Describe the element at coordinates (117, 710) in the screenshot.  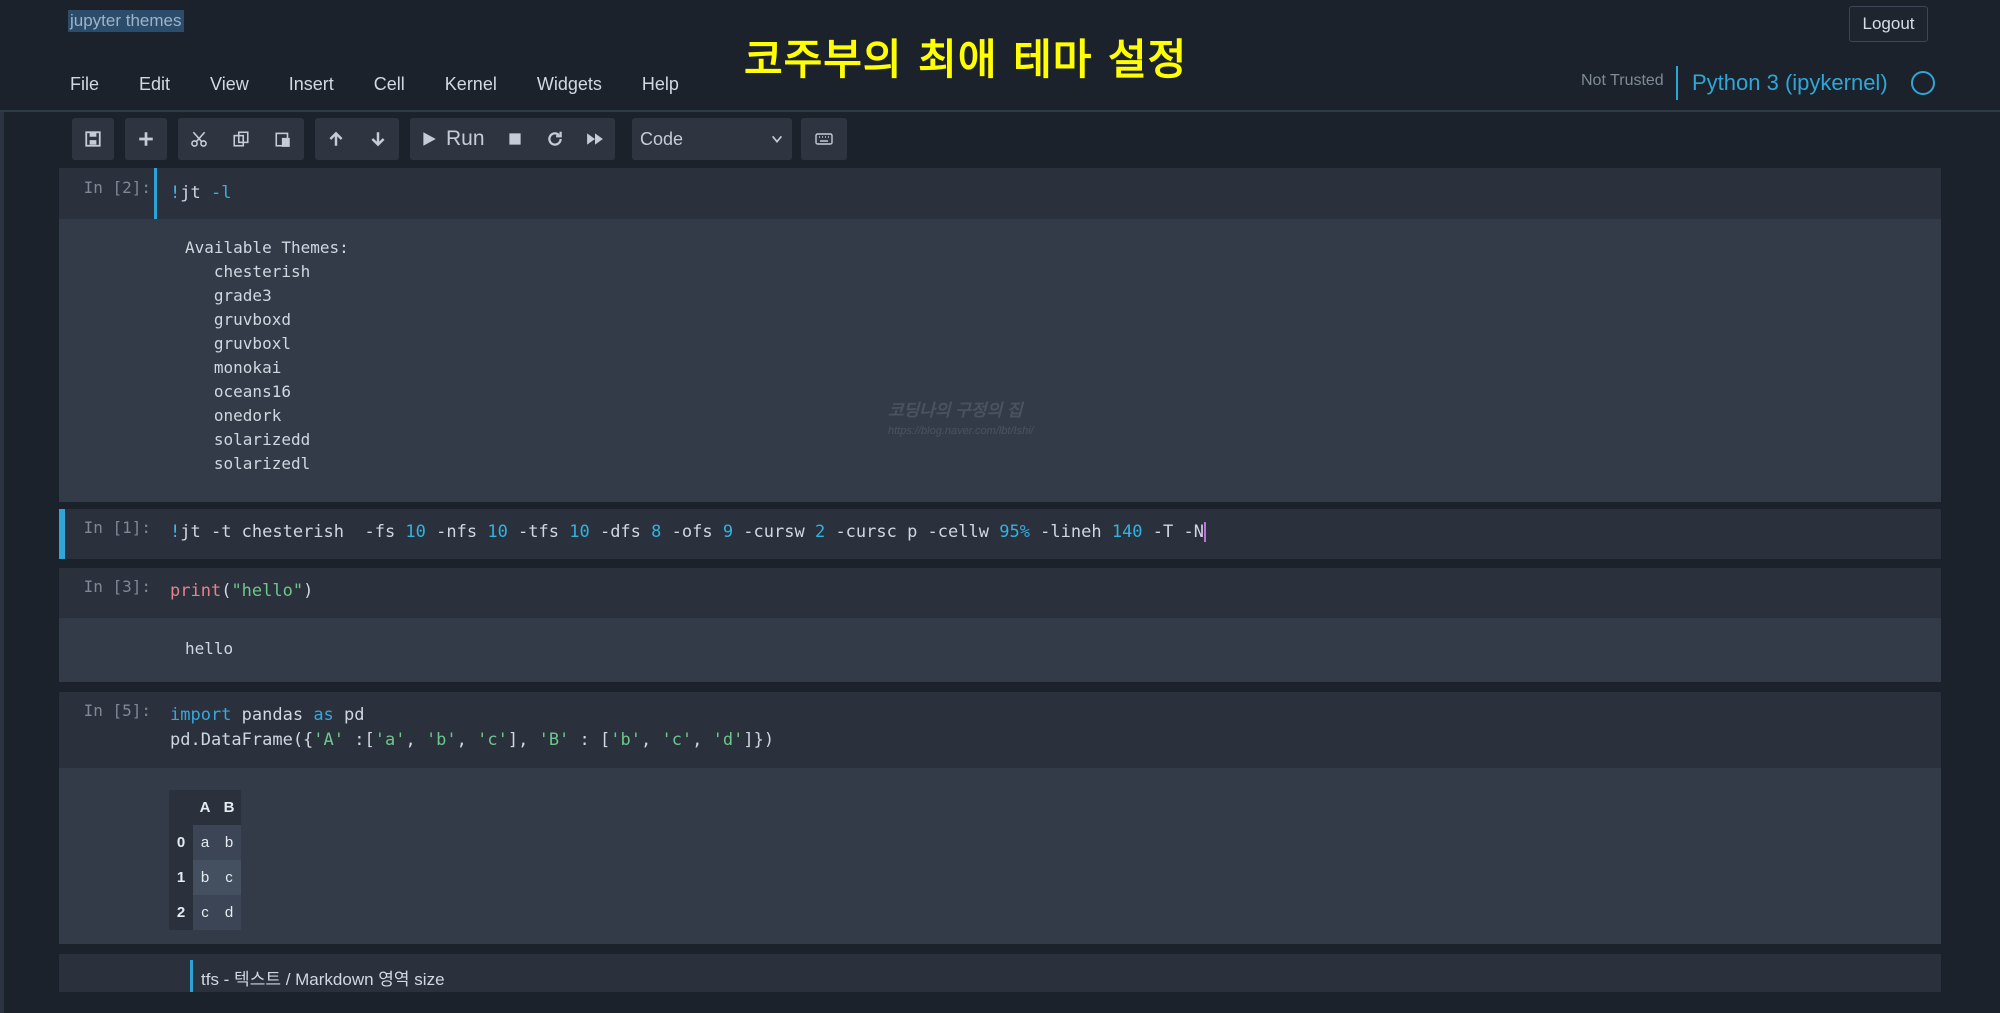
I see `cell-prompt: In [5]:` at that location.